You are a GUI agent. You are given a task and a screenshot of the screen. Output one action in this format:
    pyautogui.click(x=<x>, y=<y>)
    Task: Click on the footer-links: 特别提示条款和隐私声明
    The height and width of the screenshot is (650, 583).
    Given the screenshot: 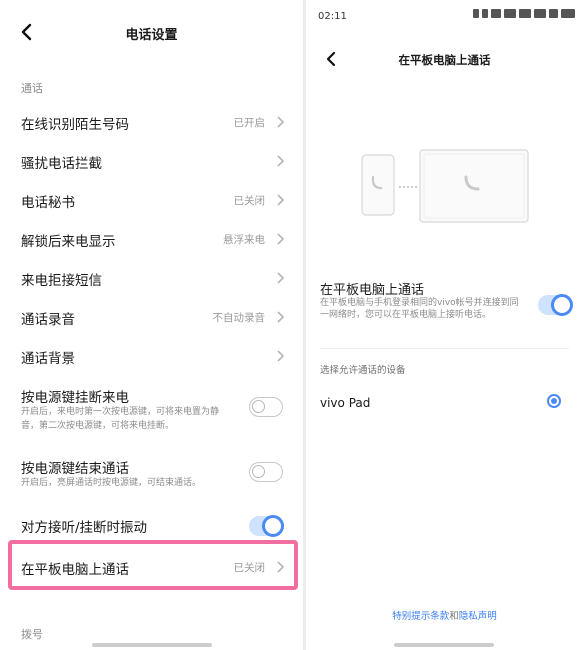 What is the action you would take?
    pyautogui.click(x=444, y=615)
    